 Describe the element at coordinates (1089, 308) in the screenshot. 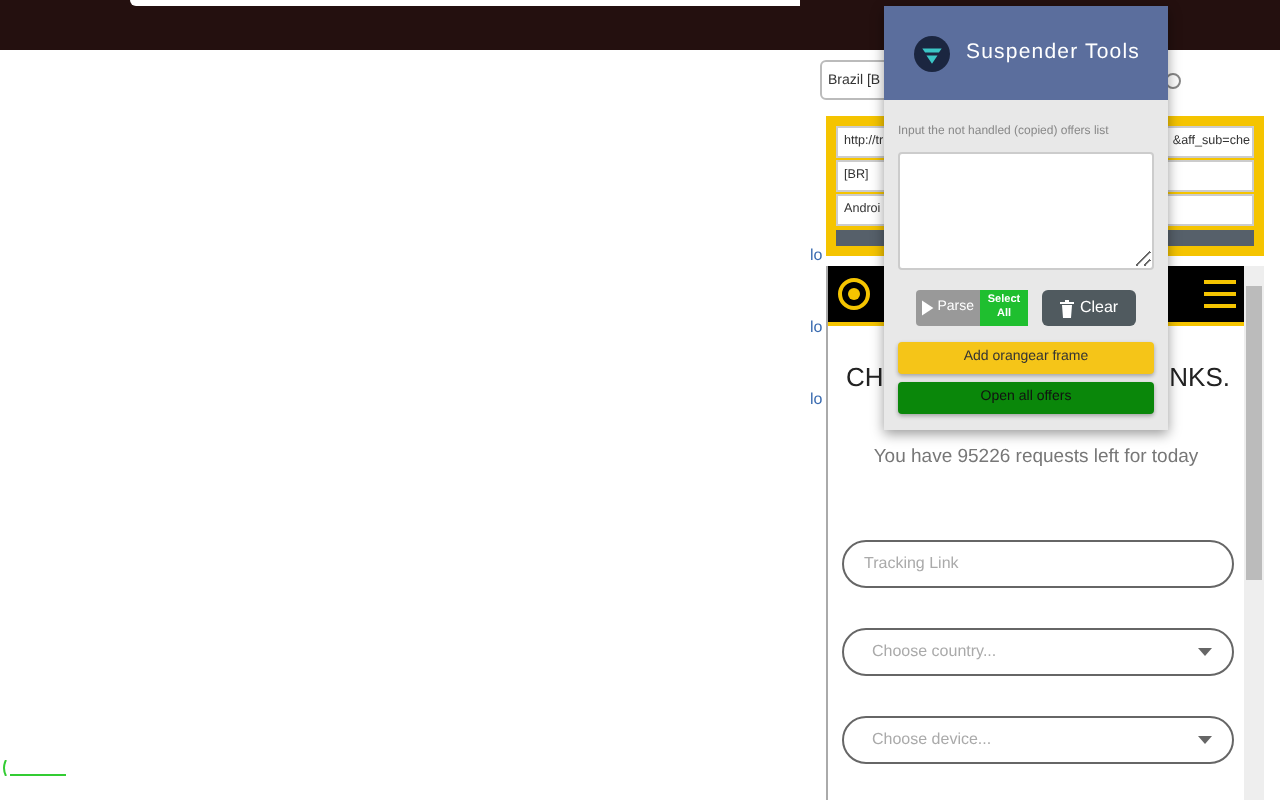

I see `clear-button: Clear` at that location.